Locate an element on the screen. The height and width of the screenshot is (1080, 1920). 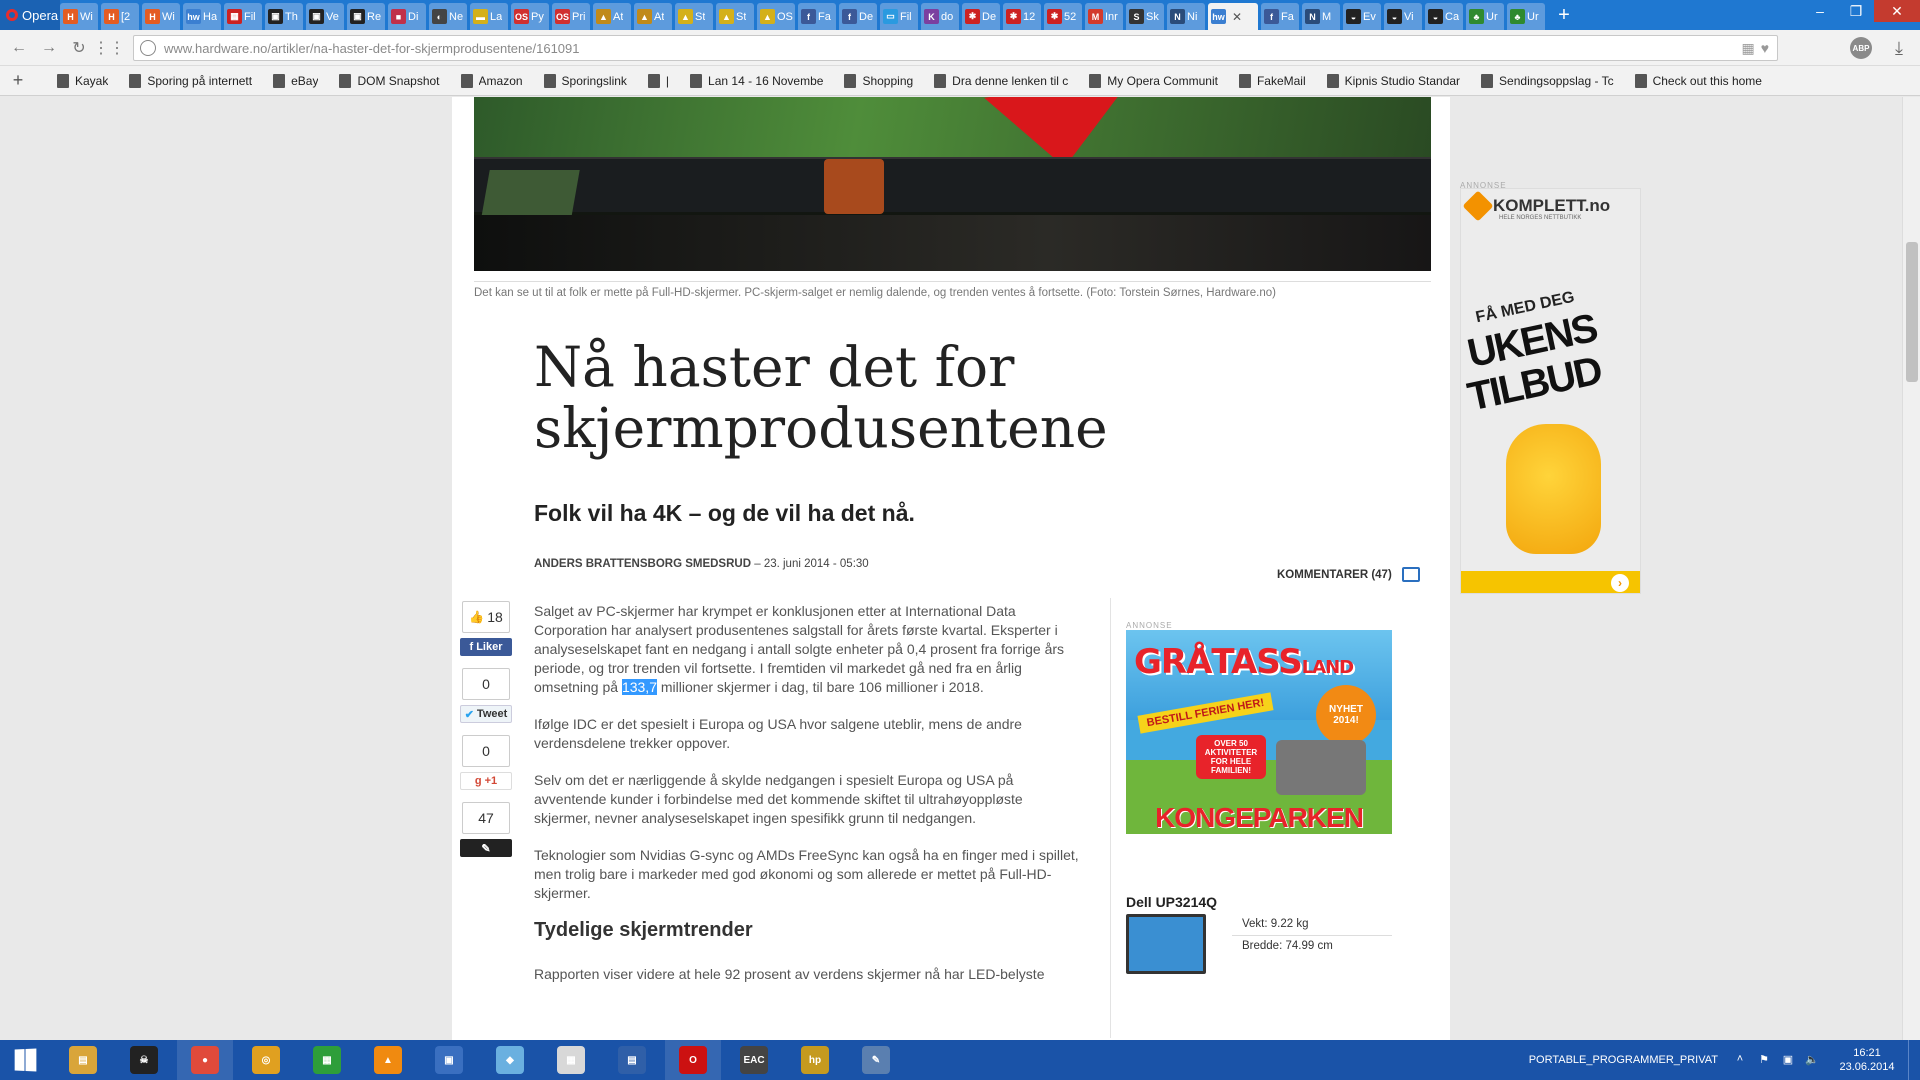
bookmark-item: Sporingslink is located at coordinates (585, 80).